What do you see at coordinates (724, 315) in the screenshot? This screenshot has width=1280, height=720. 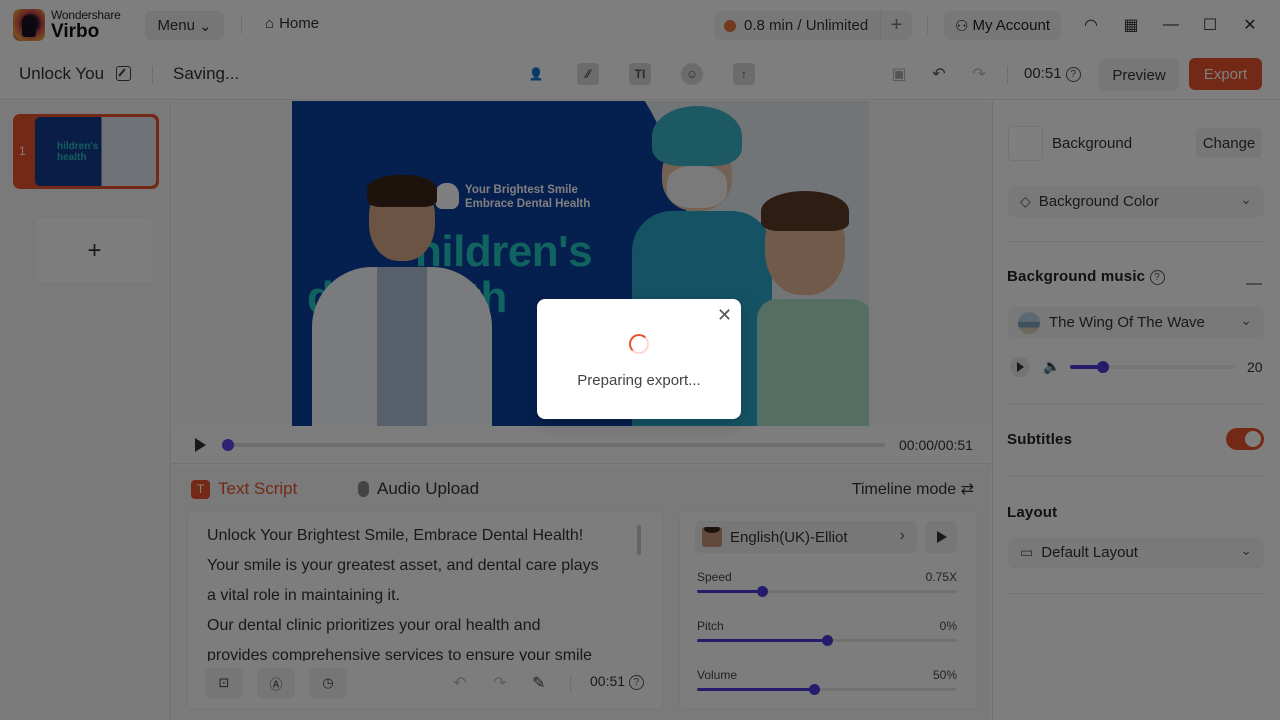 I see `close-icon: ✕` at bounding box center [724, 315].